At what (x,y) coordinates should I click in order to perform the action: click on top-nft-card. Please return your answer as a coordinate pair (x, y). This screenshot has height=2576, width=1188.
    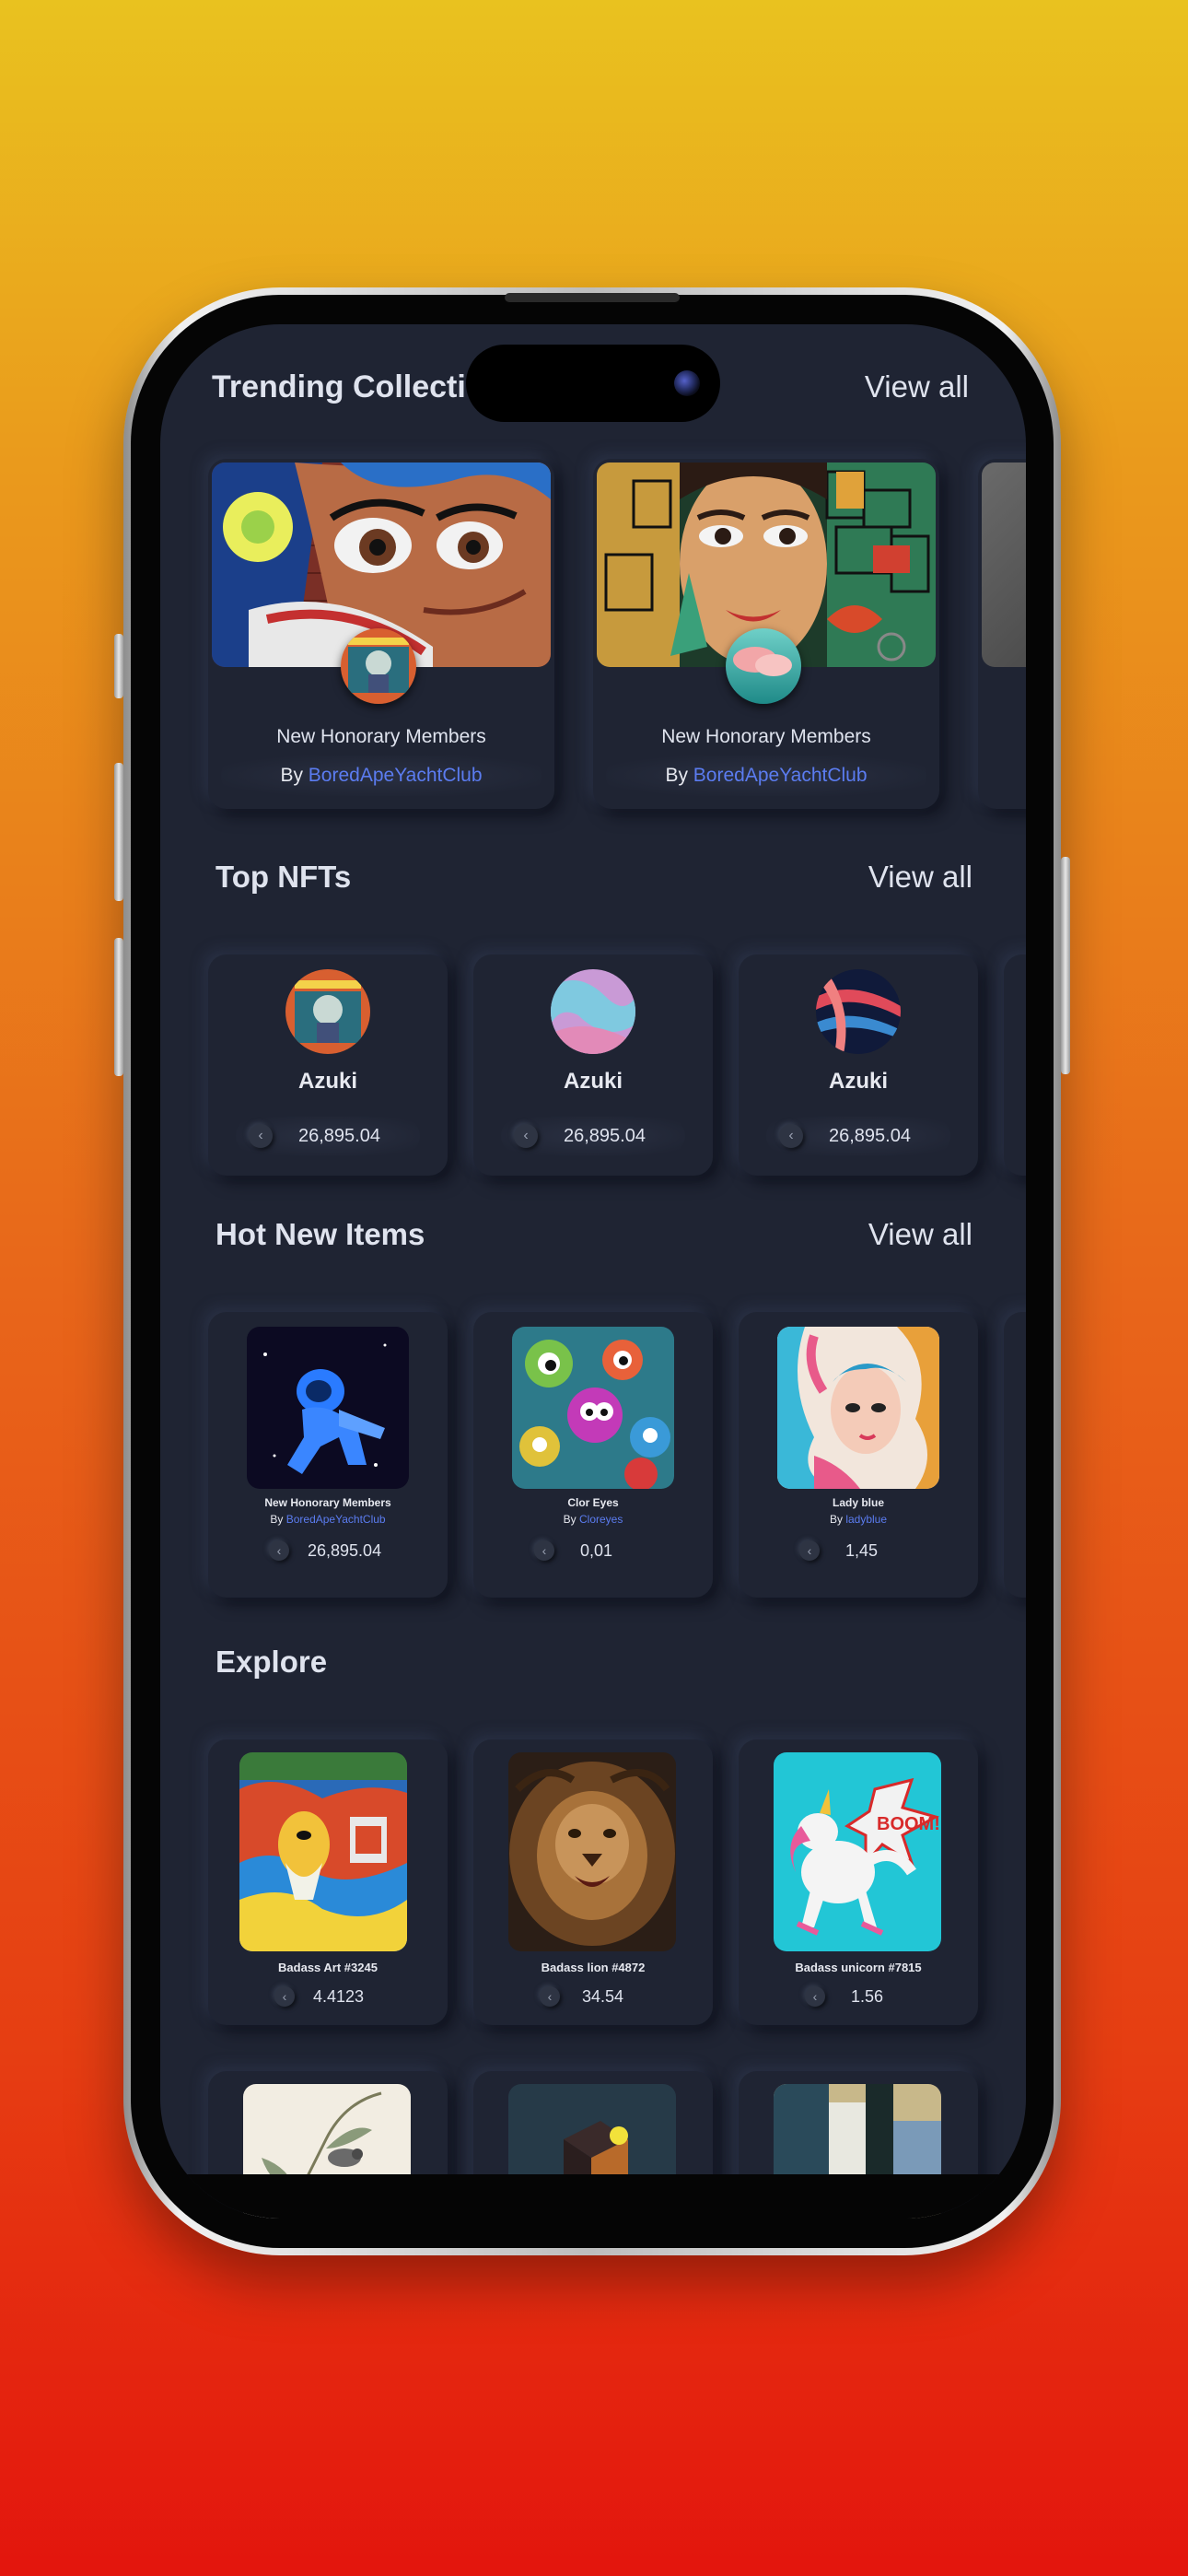
    Looking at the image, I should click on (1015, 1065).